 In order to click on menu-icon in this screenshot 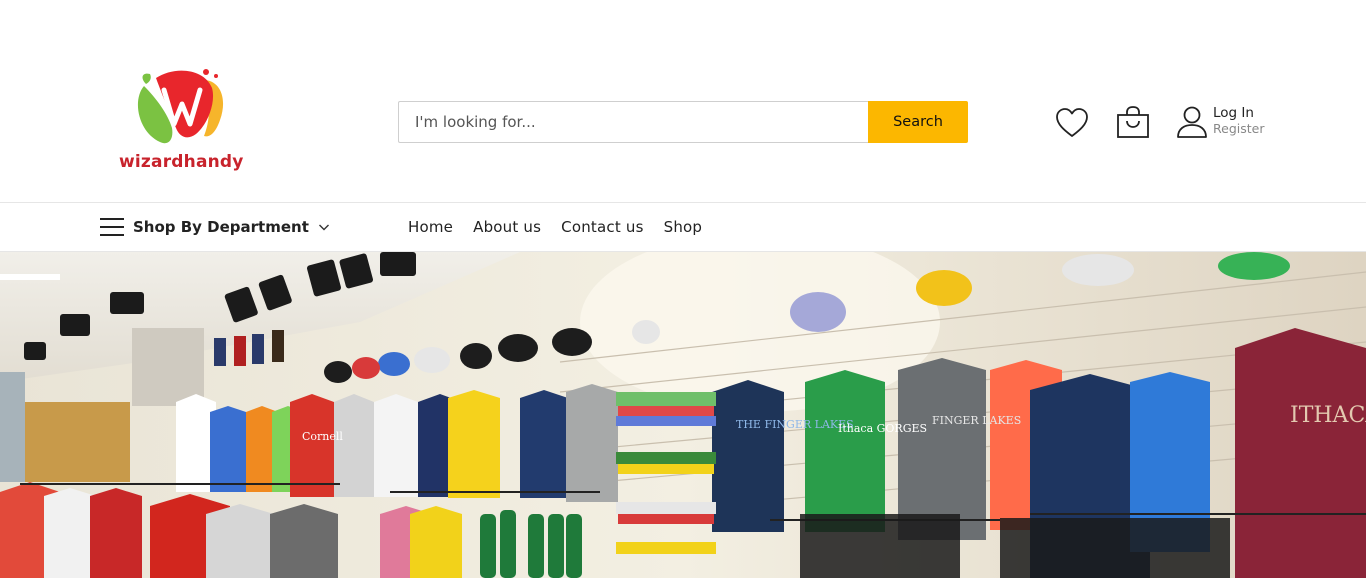, I will do `click(112, 227)`.